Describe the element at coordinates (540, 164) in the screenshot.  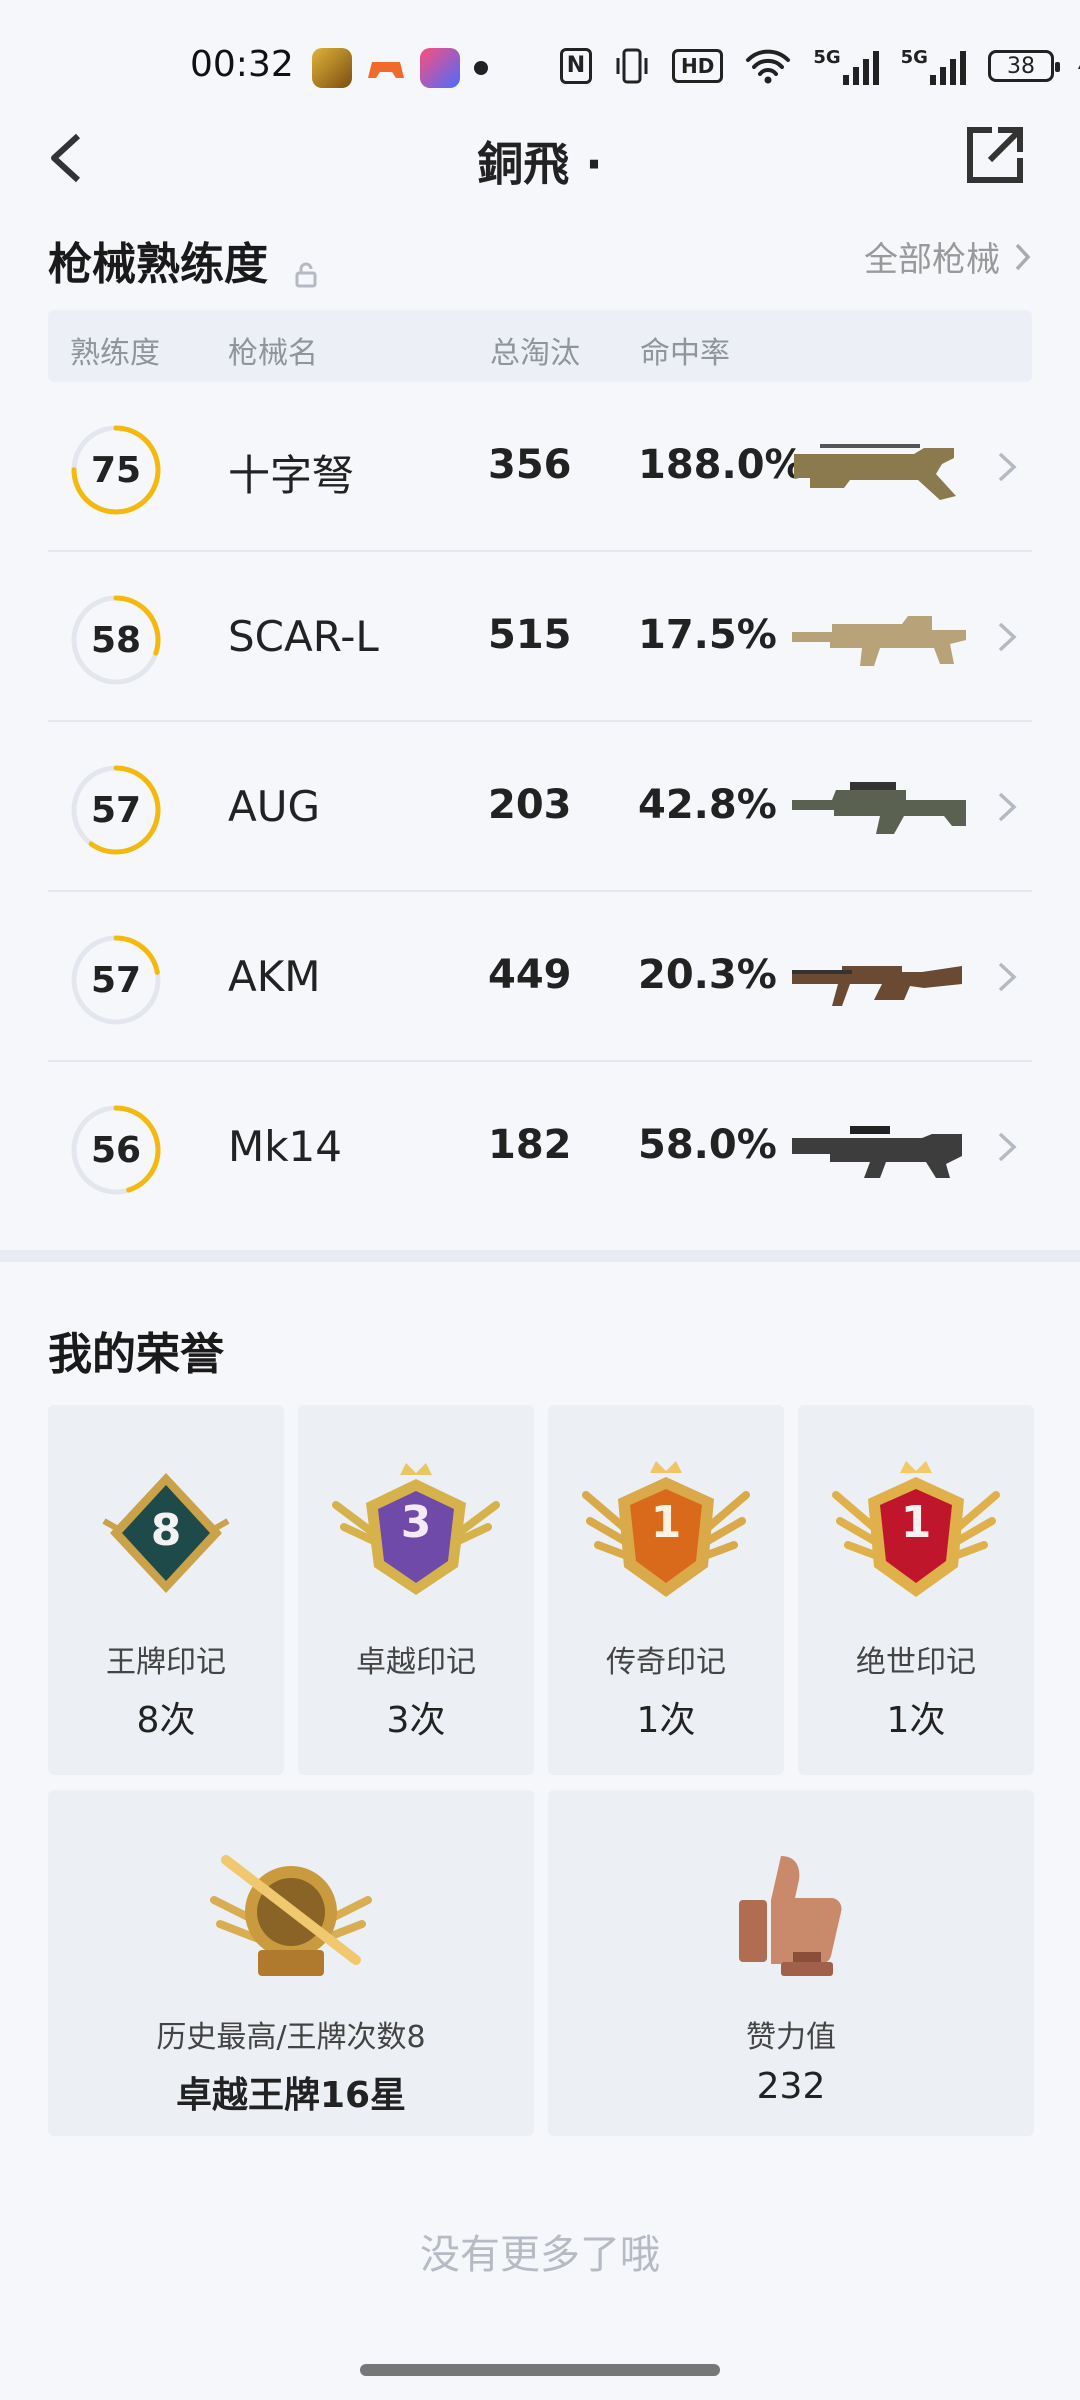
I see `page-title: 銅飛 ·` at that location.